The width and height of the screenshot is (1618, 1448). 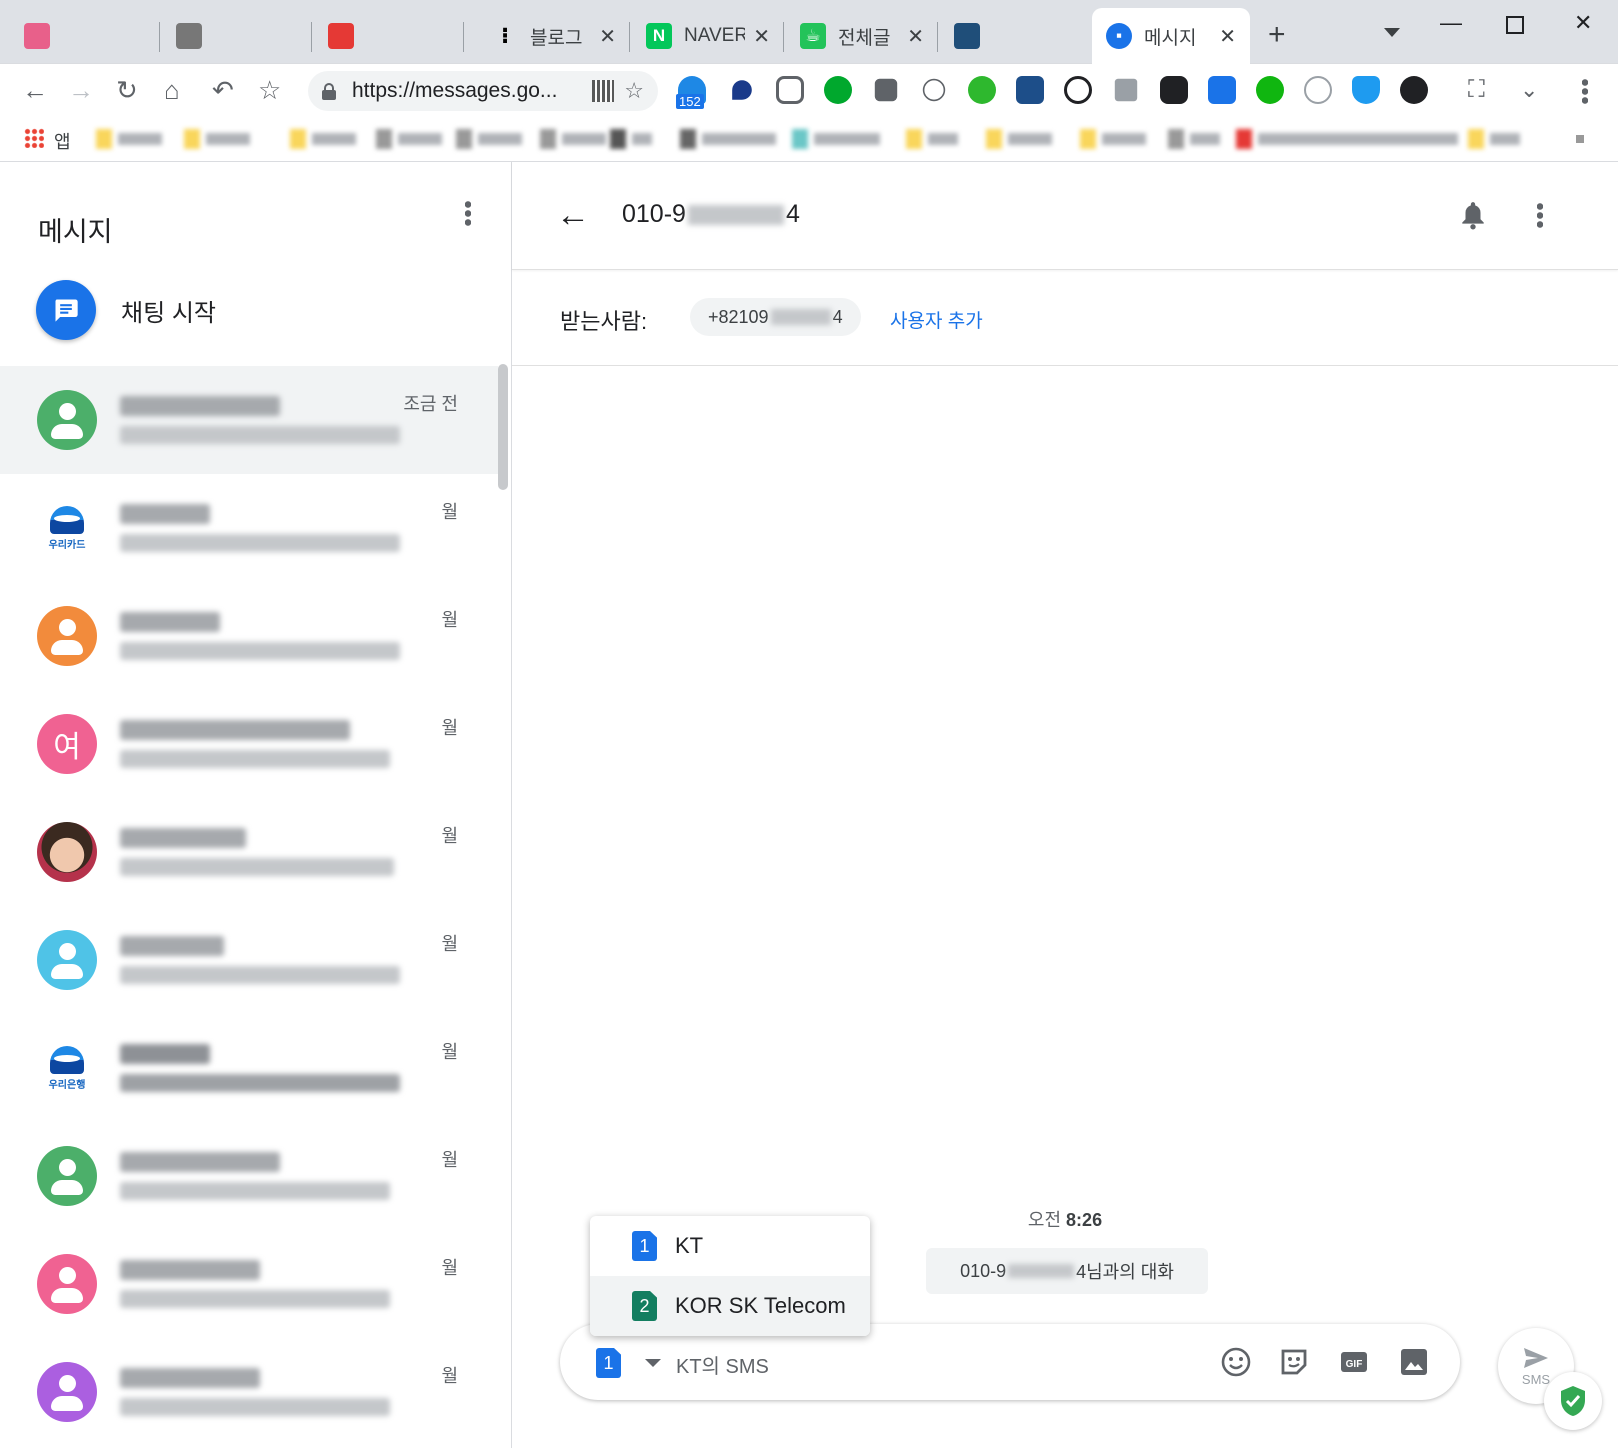 What do you see at coordinates (775, 317) in the screenshot?
I see `recipient-chip: +82109 4` at bounding box center [775, 317].